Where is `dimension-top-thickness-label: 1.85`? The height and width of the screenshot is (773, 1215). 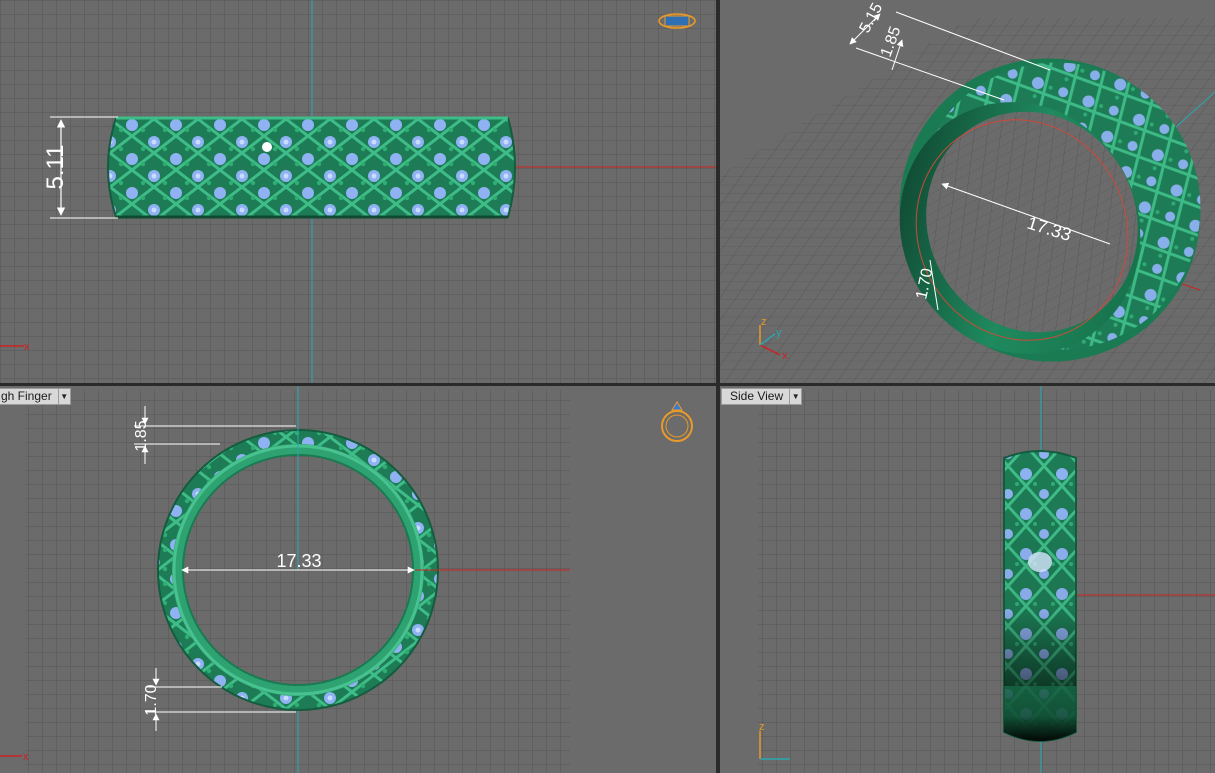 dimension-top-thickness-label: 1.85 is located at coordinates (141, 435).